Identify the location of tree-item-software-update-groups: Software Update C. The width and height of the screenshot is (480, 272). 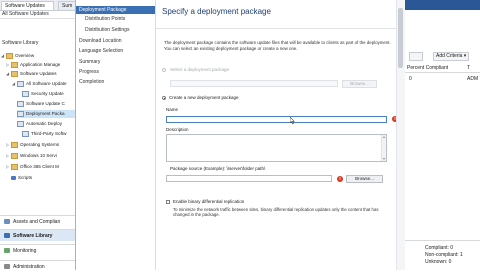
(41, 104).